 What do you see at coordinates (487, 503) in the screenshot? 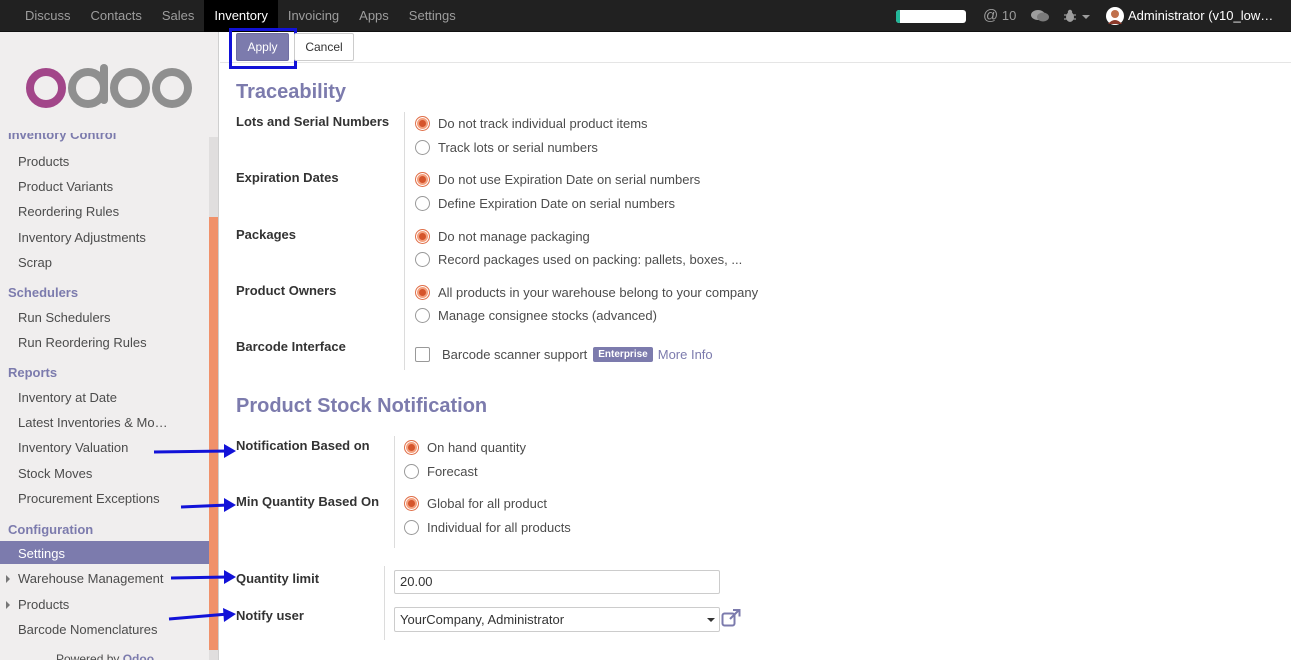
I see `radio-label: Global for all product` at bounding box center [487, 503].